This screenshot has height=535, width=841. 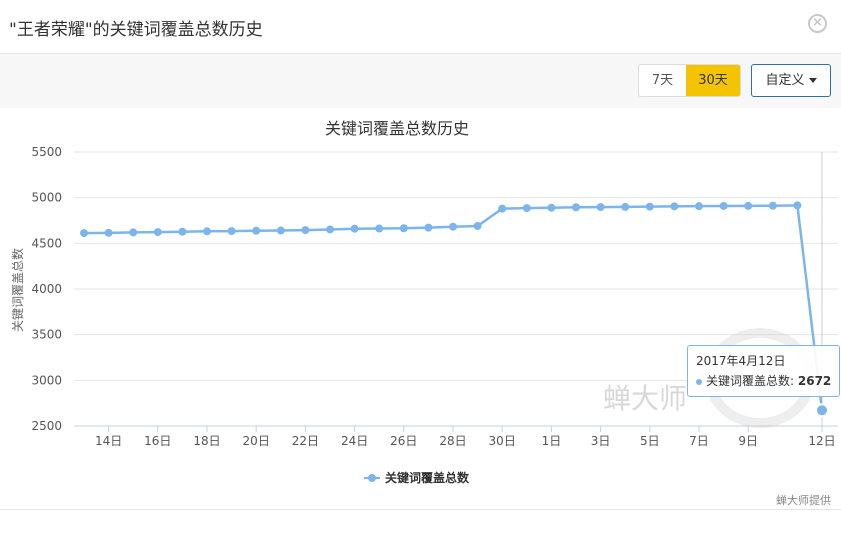 What do you see at coordinates (502, 441) in the screenshot?
I see `x-tick-label: 30日` at bounding box center [502, 441].